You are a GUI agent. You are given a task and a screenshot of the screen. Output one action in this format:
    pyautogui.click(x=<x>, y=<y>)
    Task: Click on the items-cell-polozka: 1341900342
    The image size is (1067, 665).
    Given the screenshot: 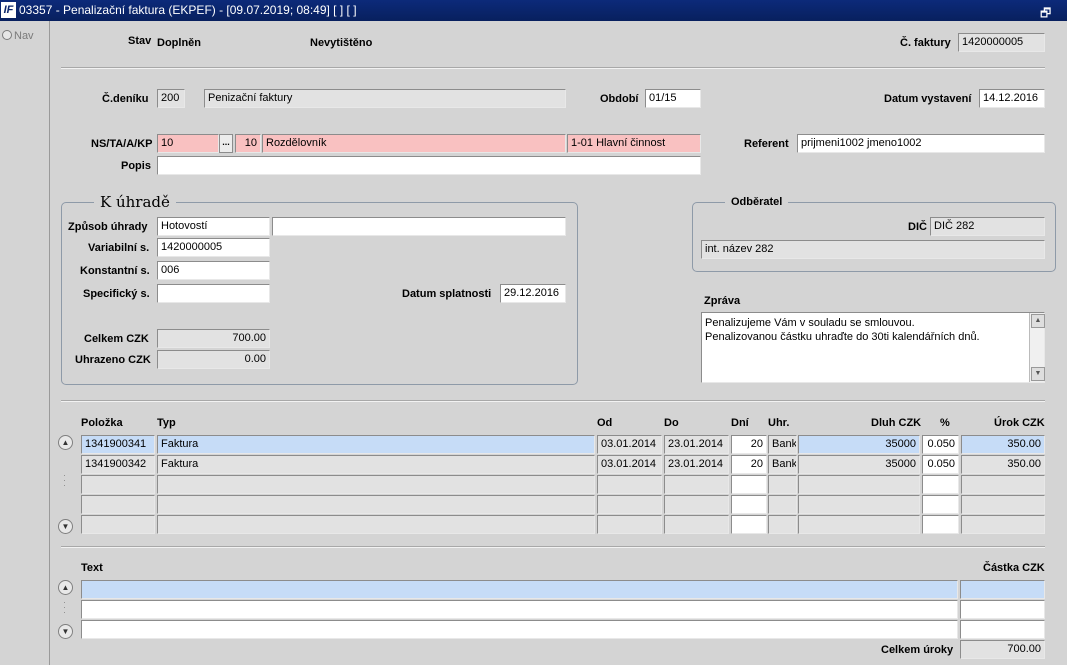 What is the action you would take?
    pyautogui.click(x=118, y=464)
    